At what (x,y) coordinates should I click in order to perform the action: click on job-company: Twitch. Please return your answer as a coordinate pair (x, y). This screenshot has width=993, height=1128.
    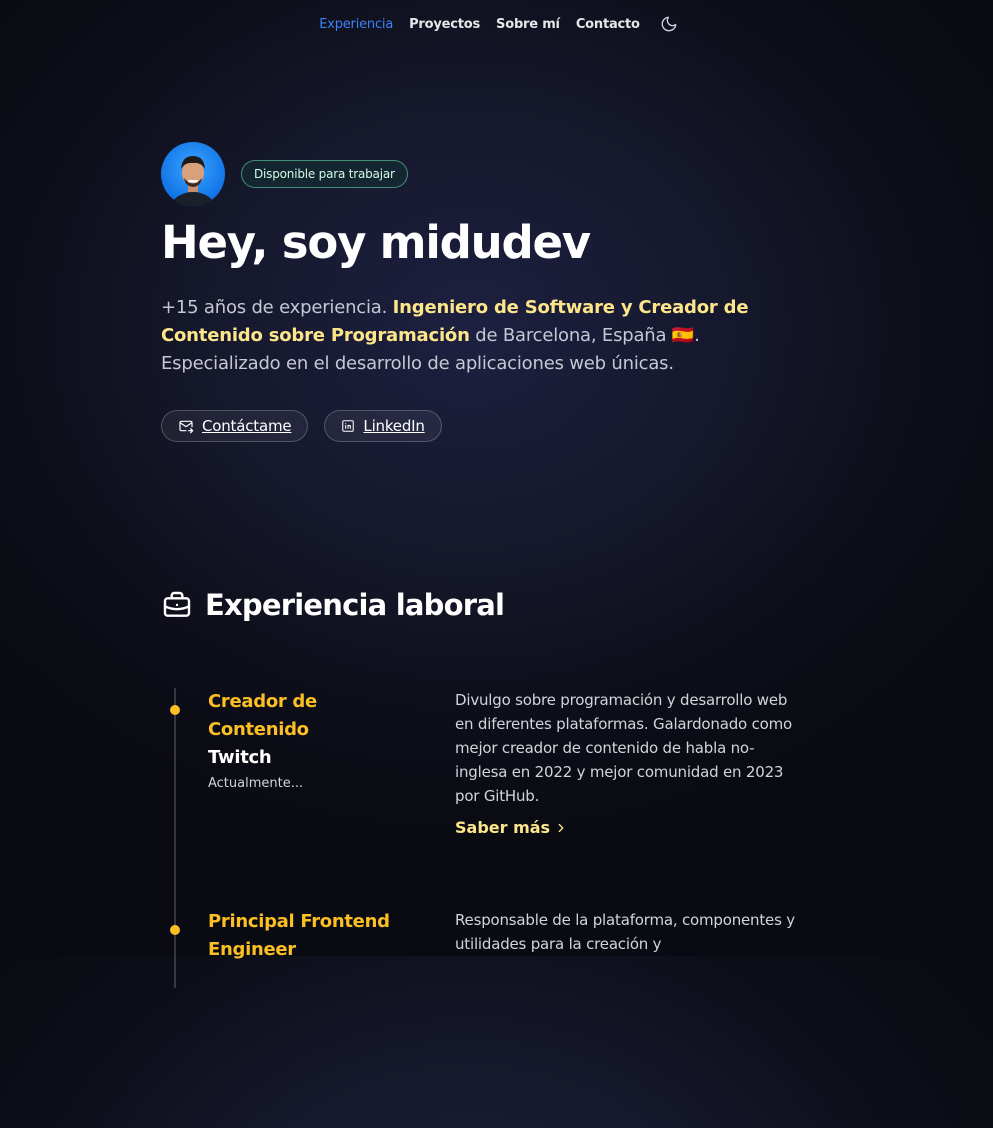
    Looking at the image, I should click on (240, 757).